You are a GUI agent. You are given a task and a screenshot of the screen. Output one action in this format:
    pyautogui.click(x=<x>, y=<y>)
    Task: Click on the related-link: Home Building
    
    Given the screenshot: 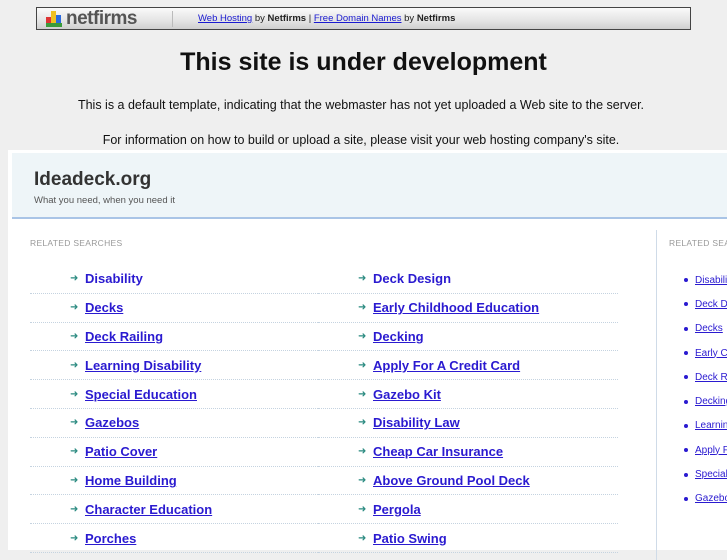 What is the action you would take?
    pyautogui.click(x=131, y=480)
    